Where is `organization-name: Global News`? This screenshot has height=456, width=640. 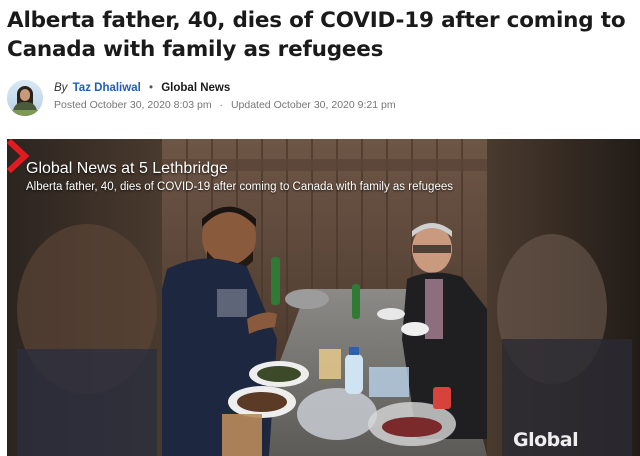 organization-name: Global News is located at coordinates (196, 88).